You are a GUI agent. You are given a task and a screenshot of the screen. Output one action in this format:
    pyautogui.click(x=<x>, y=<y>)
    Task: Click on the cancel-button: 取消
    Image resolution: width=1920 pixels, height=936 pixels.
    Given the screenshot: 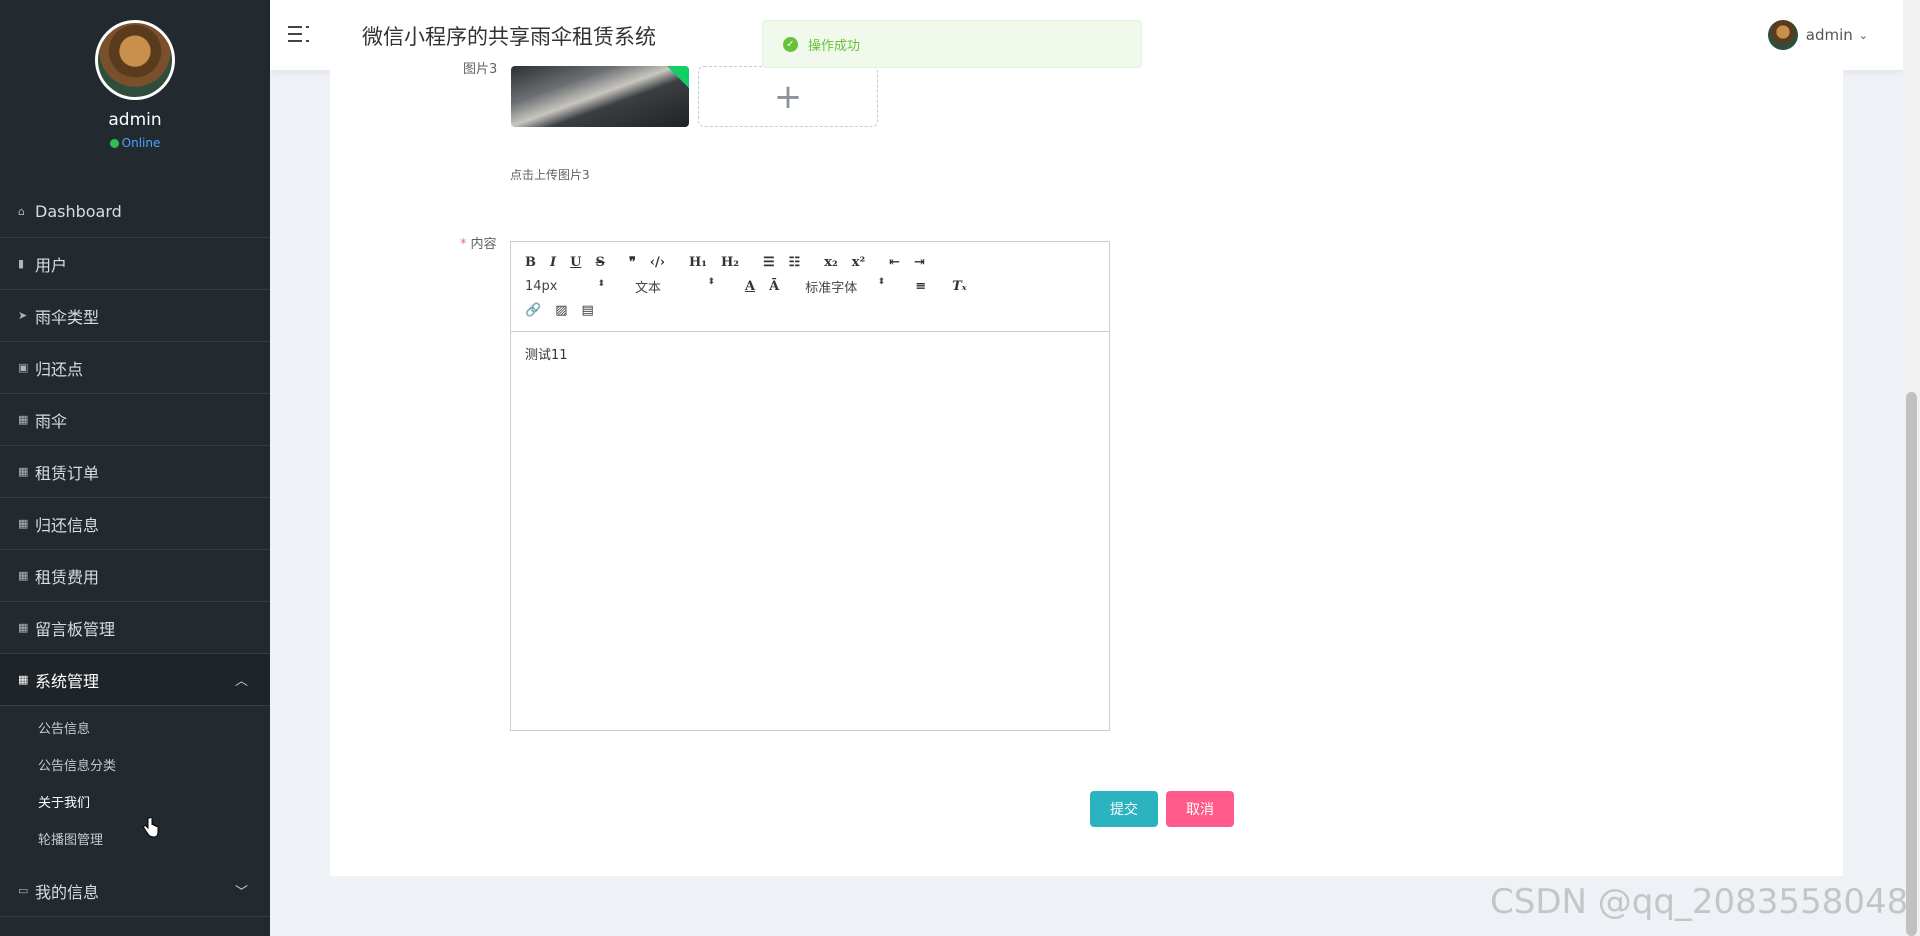 What is the action you would take?
    pyautogui.click(x=1200, y=809)
    